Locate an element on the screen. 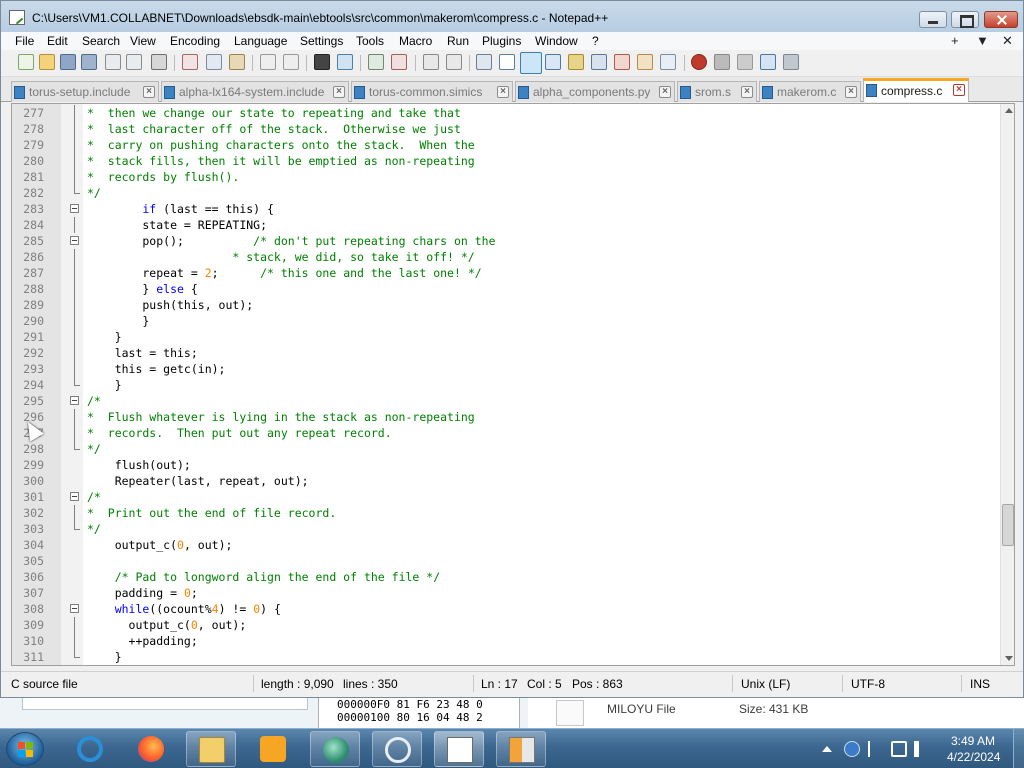  close-all-icon is located at coordinates (134, 62).